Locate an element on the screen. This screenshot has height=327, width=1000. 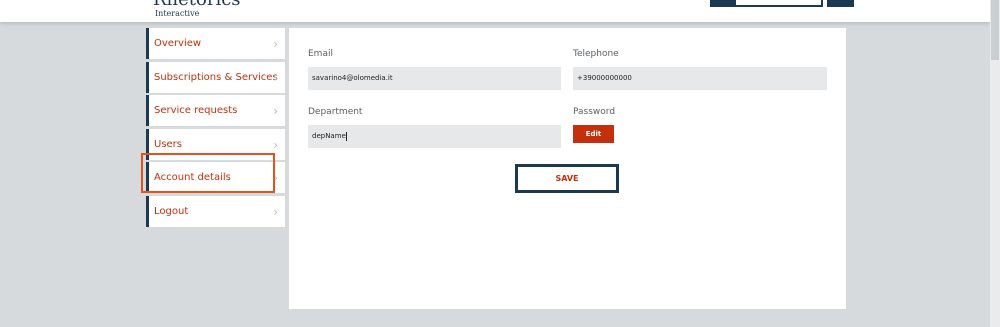
sidebar-item-logout: Logout › is located at coordinates (215, 211).